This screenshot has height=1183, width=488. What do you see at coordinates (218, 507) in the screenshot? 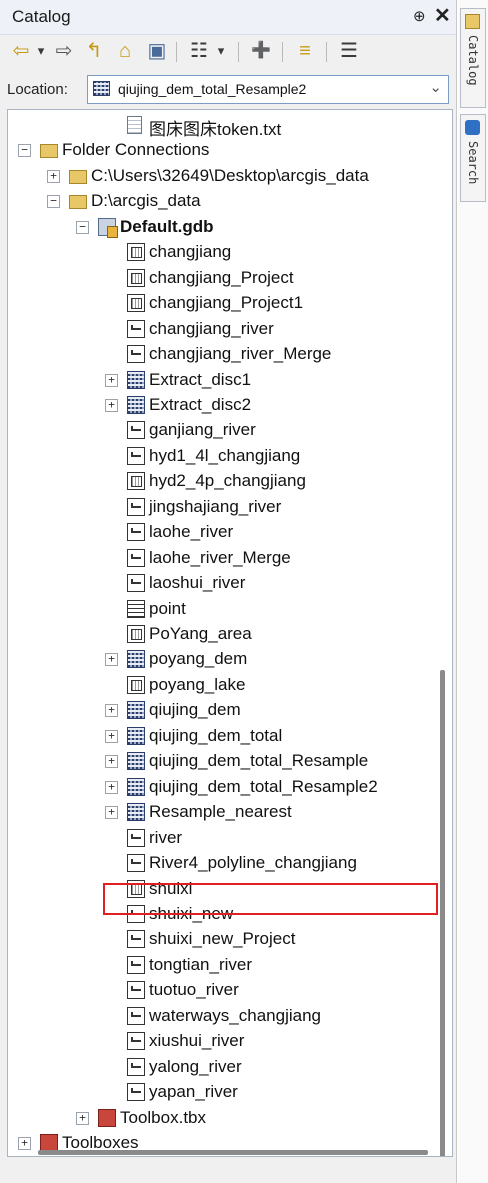
I see `tree-item: jingshajiang_river` at bounding box center [218, 507].